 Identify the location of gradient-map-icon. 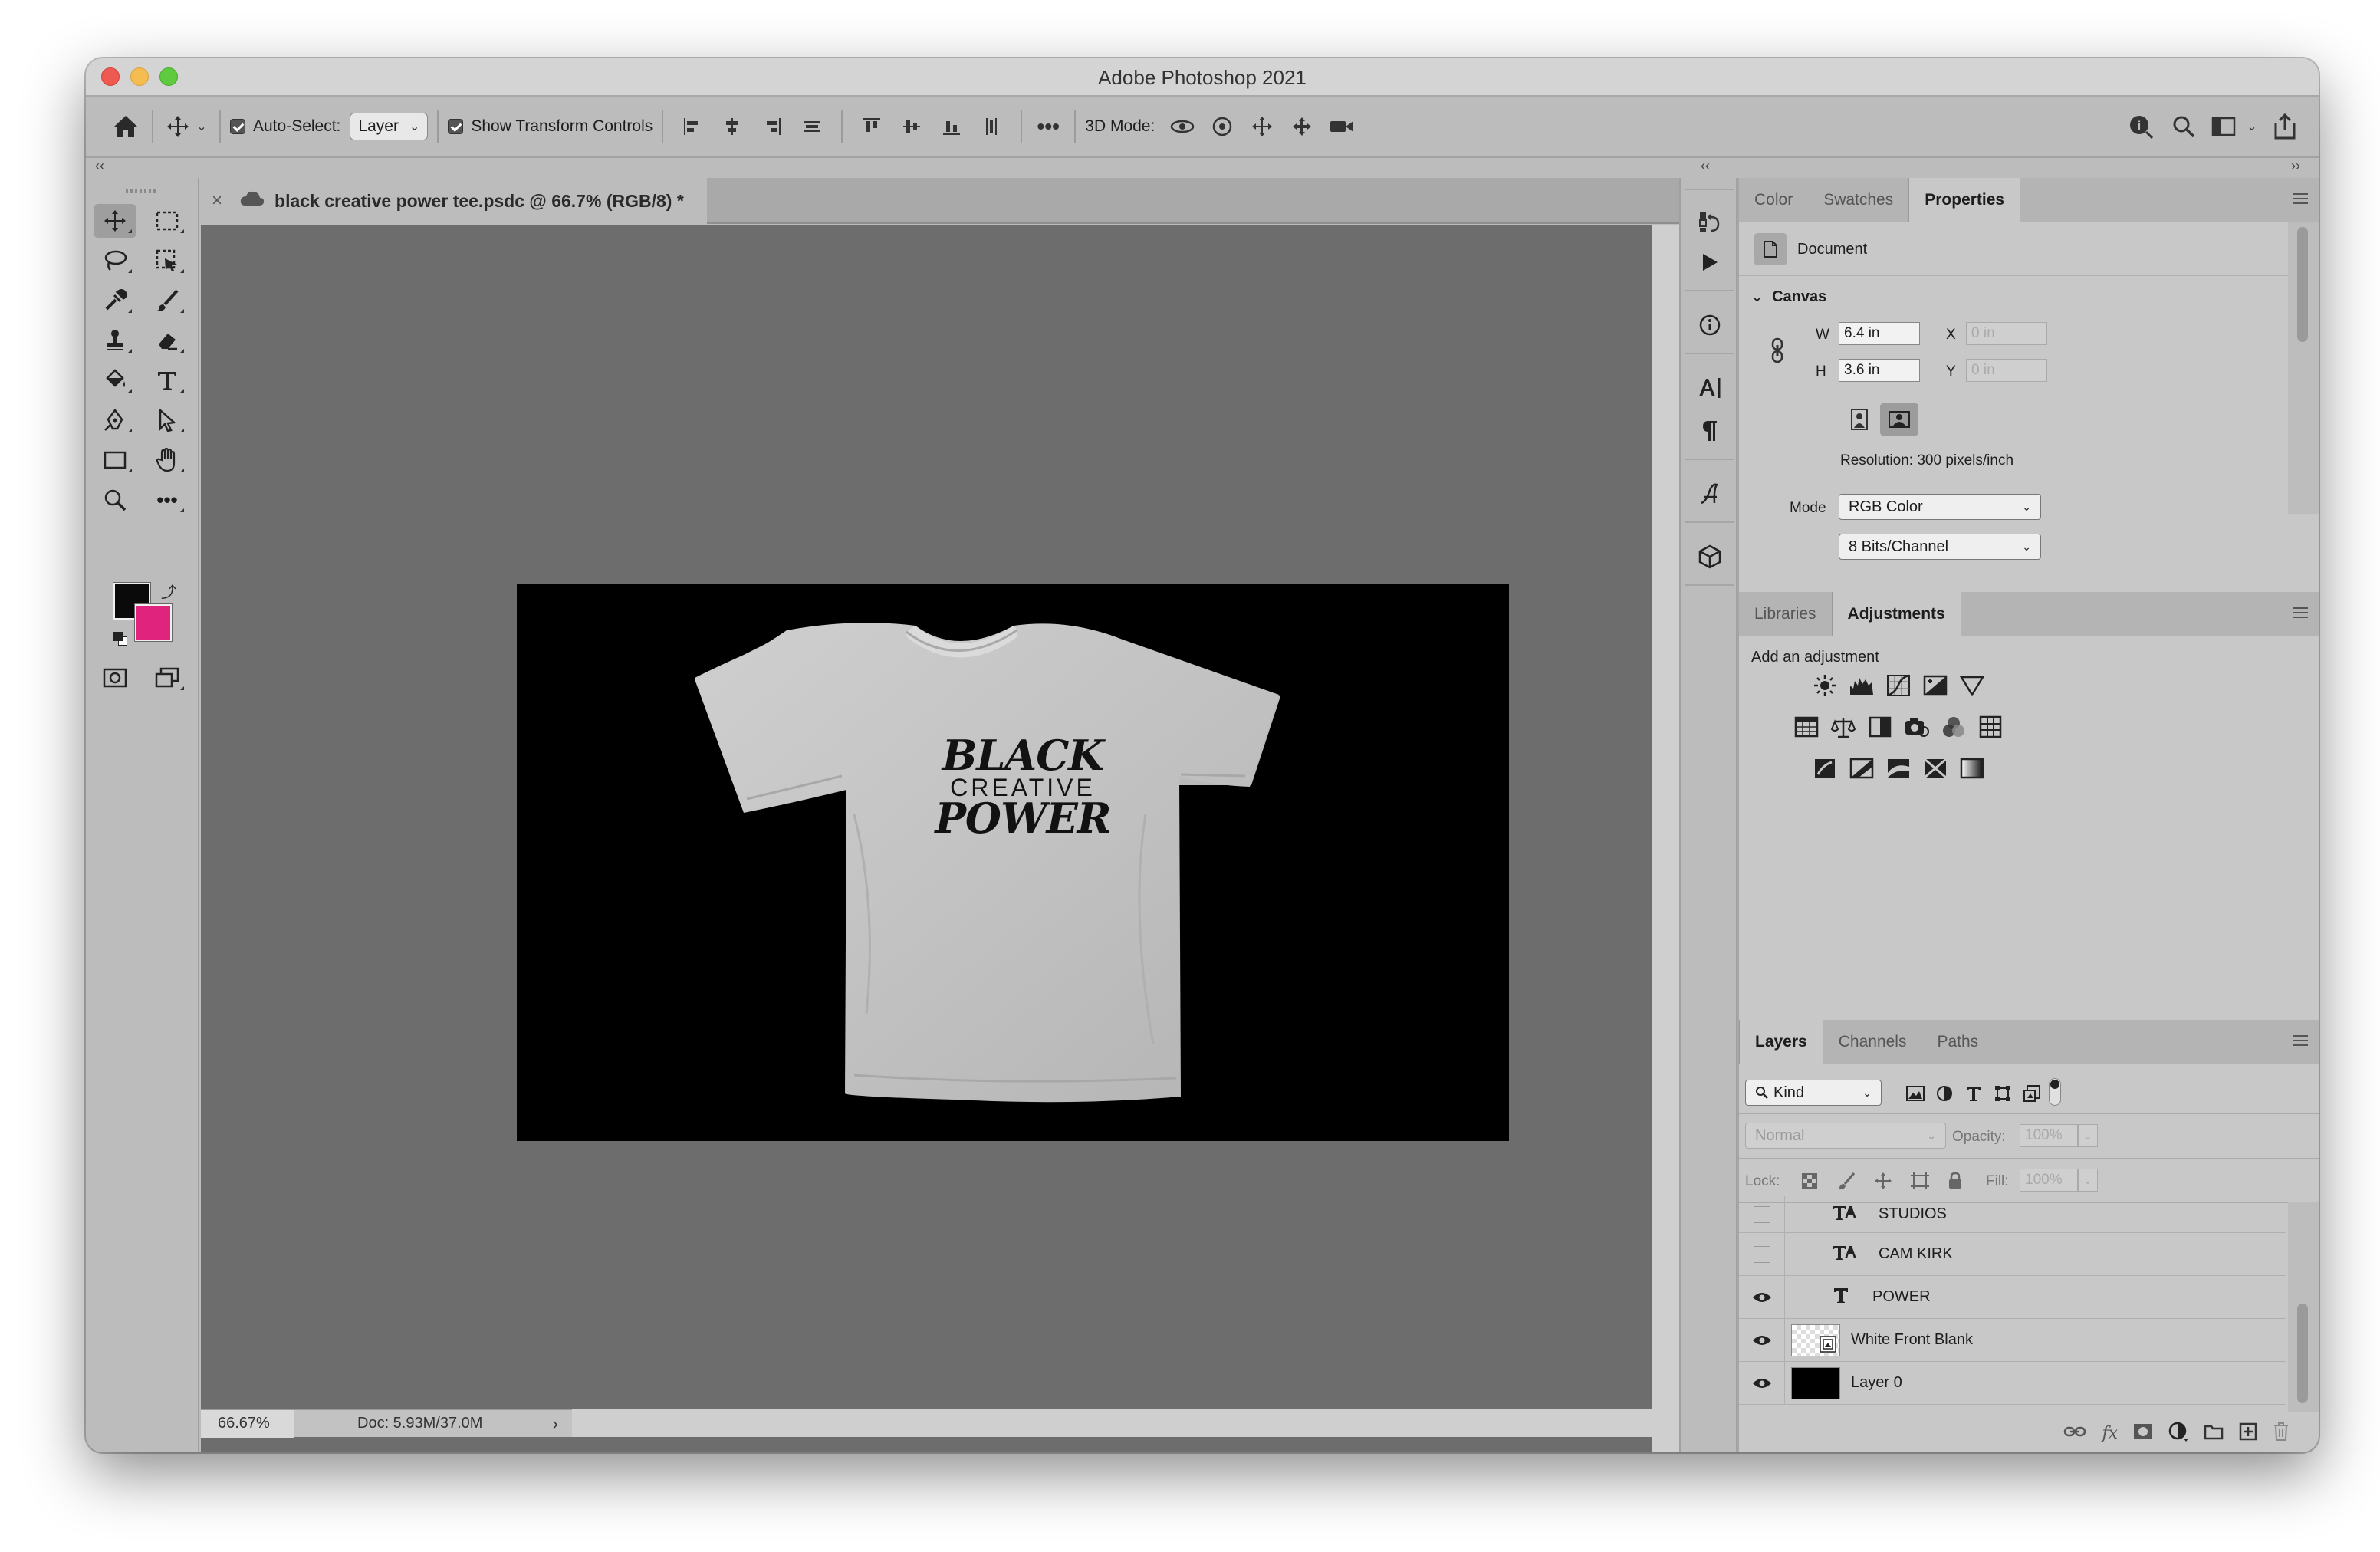
(1972, 768).